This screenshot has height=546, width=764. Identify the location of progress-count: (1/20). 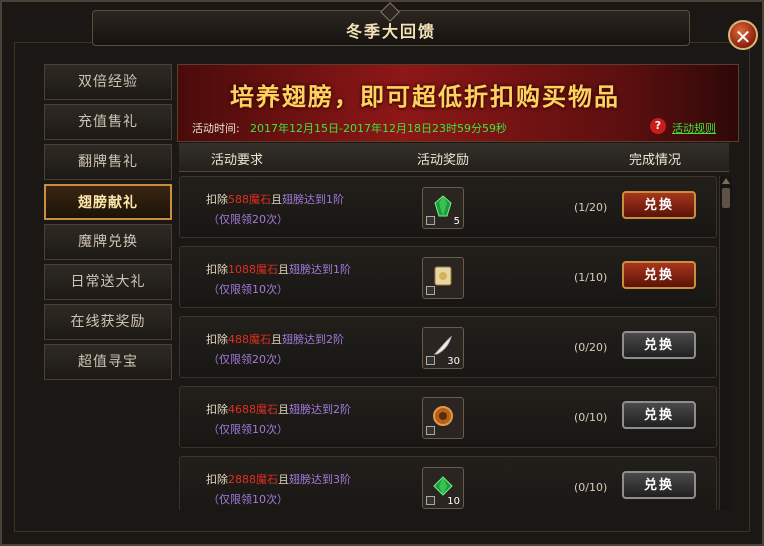
(591, 207).